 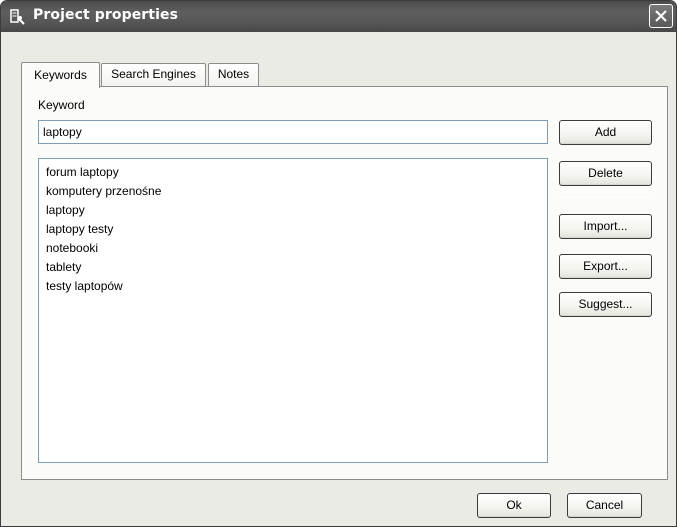 What do you see at coordinates (514, 505) in the screenshot?
I see `ok-button: Ok` at bounding box center [514, 505].